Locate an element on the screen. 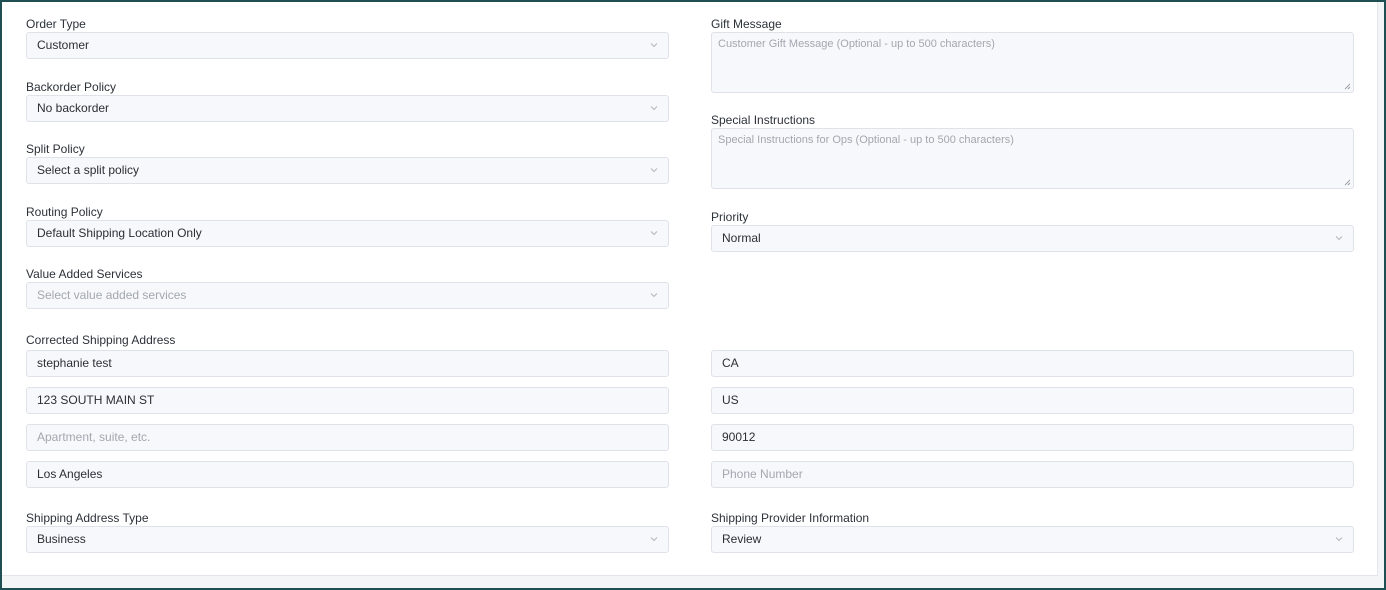 This screenshot has width=1386, height=590. address-street-value: 123 SOUTH MAIN ST is located at coordinates (96, 400).